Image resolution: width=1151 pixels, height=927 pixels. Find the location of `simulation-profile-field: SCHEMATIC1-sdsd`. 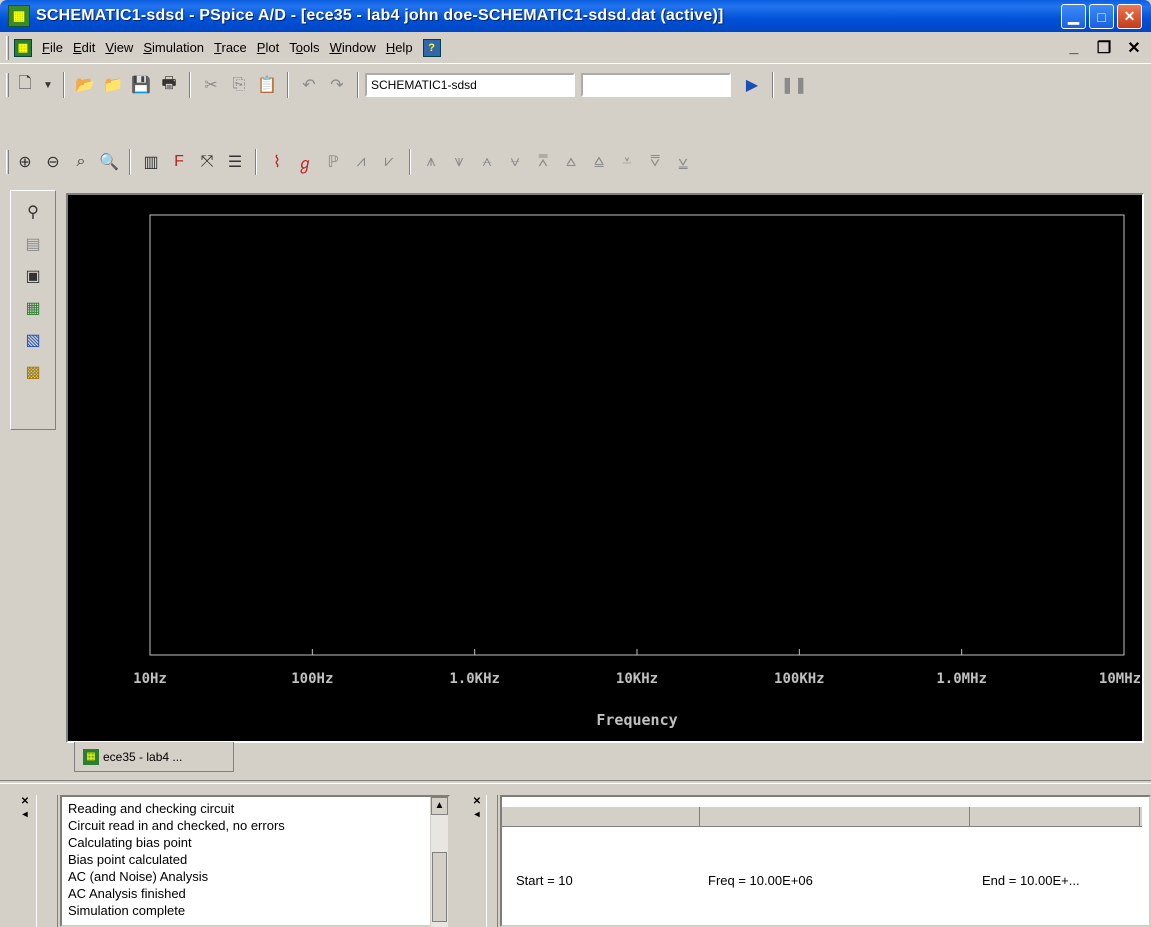

simulation-profile-field: SCHEMATIC1-sdsd is located at coordinates (470, 85).